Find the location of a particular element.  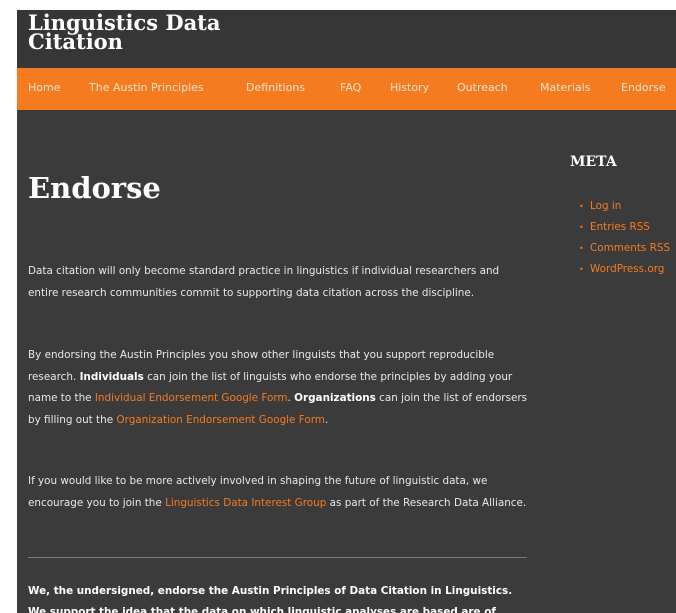

individual-endorsement-form-link: Individual Endorsement Google Form is located at coordinates (191, 398).